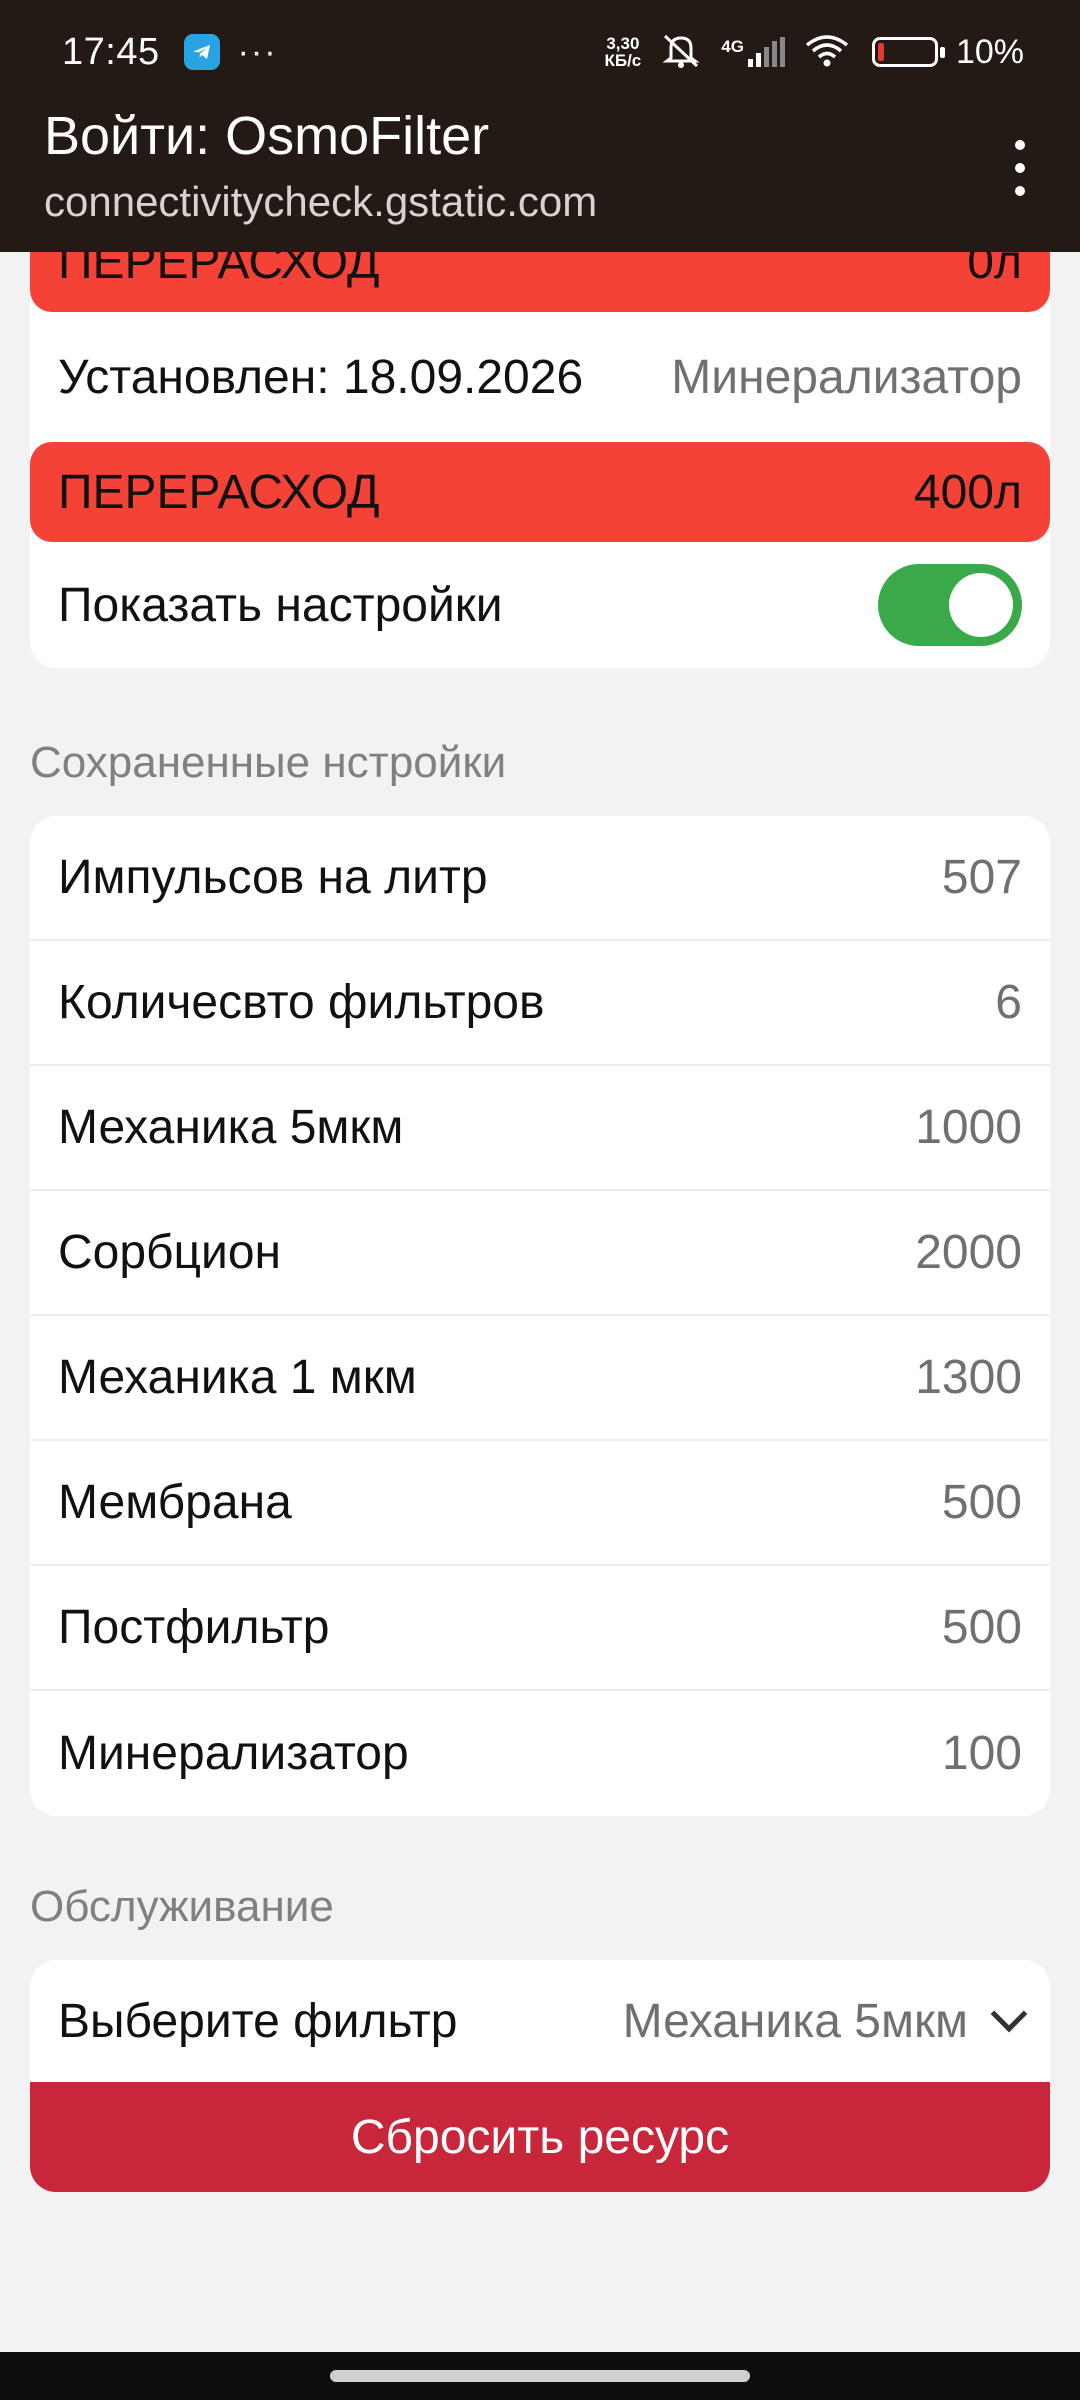 This screenshot has width=1080, height=2400. Describe the element at coordinates (795, 2021) in the screenshot. I see `filter-select-value: Механика 5мкм` at that location.